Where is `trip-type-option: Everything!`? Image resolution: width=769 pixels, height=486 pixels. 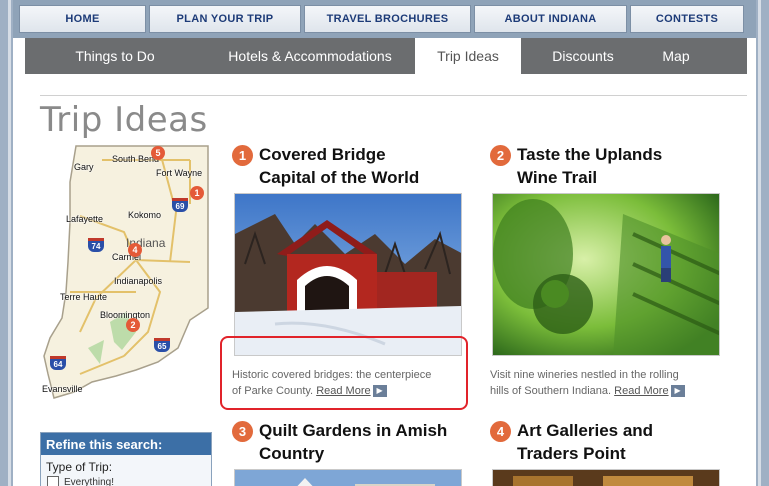
trip-type-option: Everything! is located at coordinates (126, 481).